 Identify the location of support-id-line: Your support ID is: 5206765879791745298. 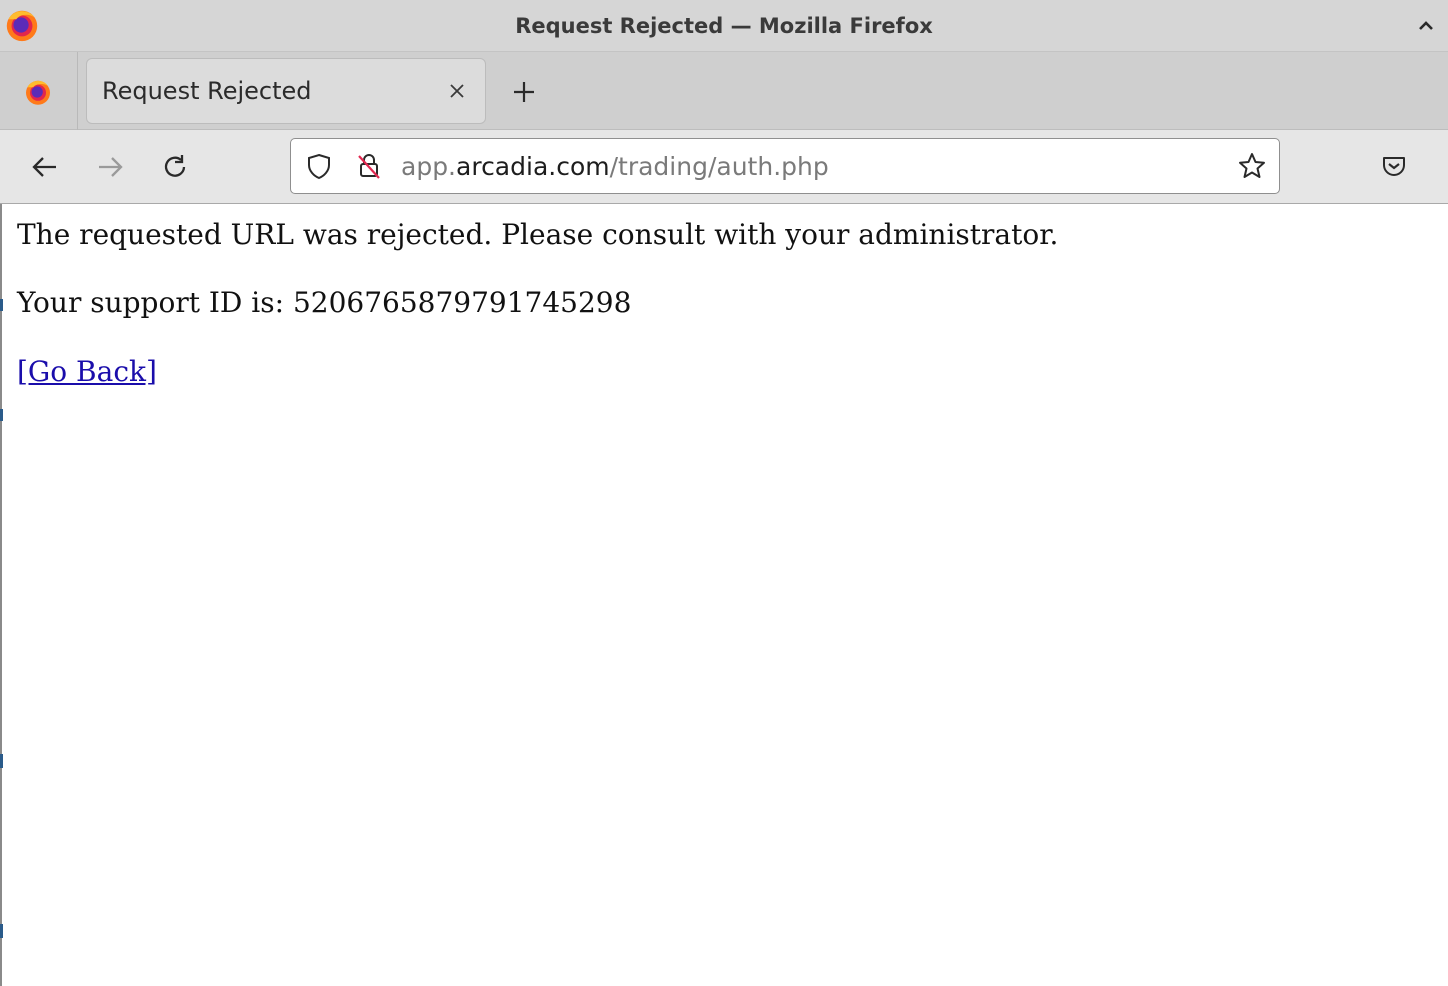
(324, 302).